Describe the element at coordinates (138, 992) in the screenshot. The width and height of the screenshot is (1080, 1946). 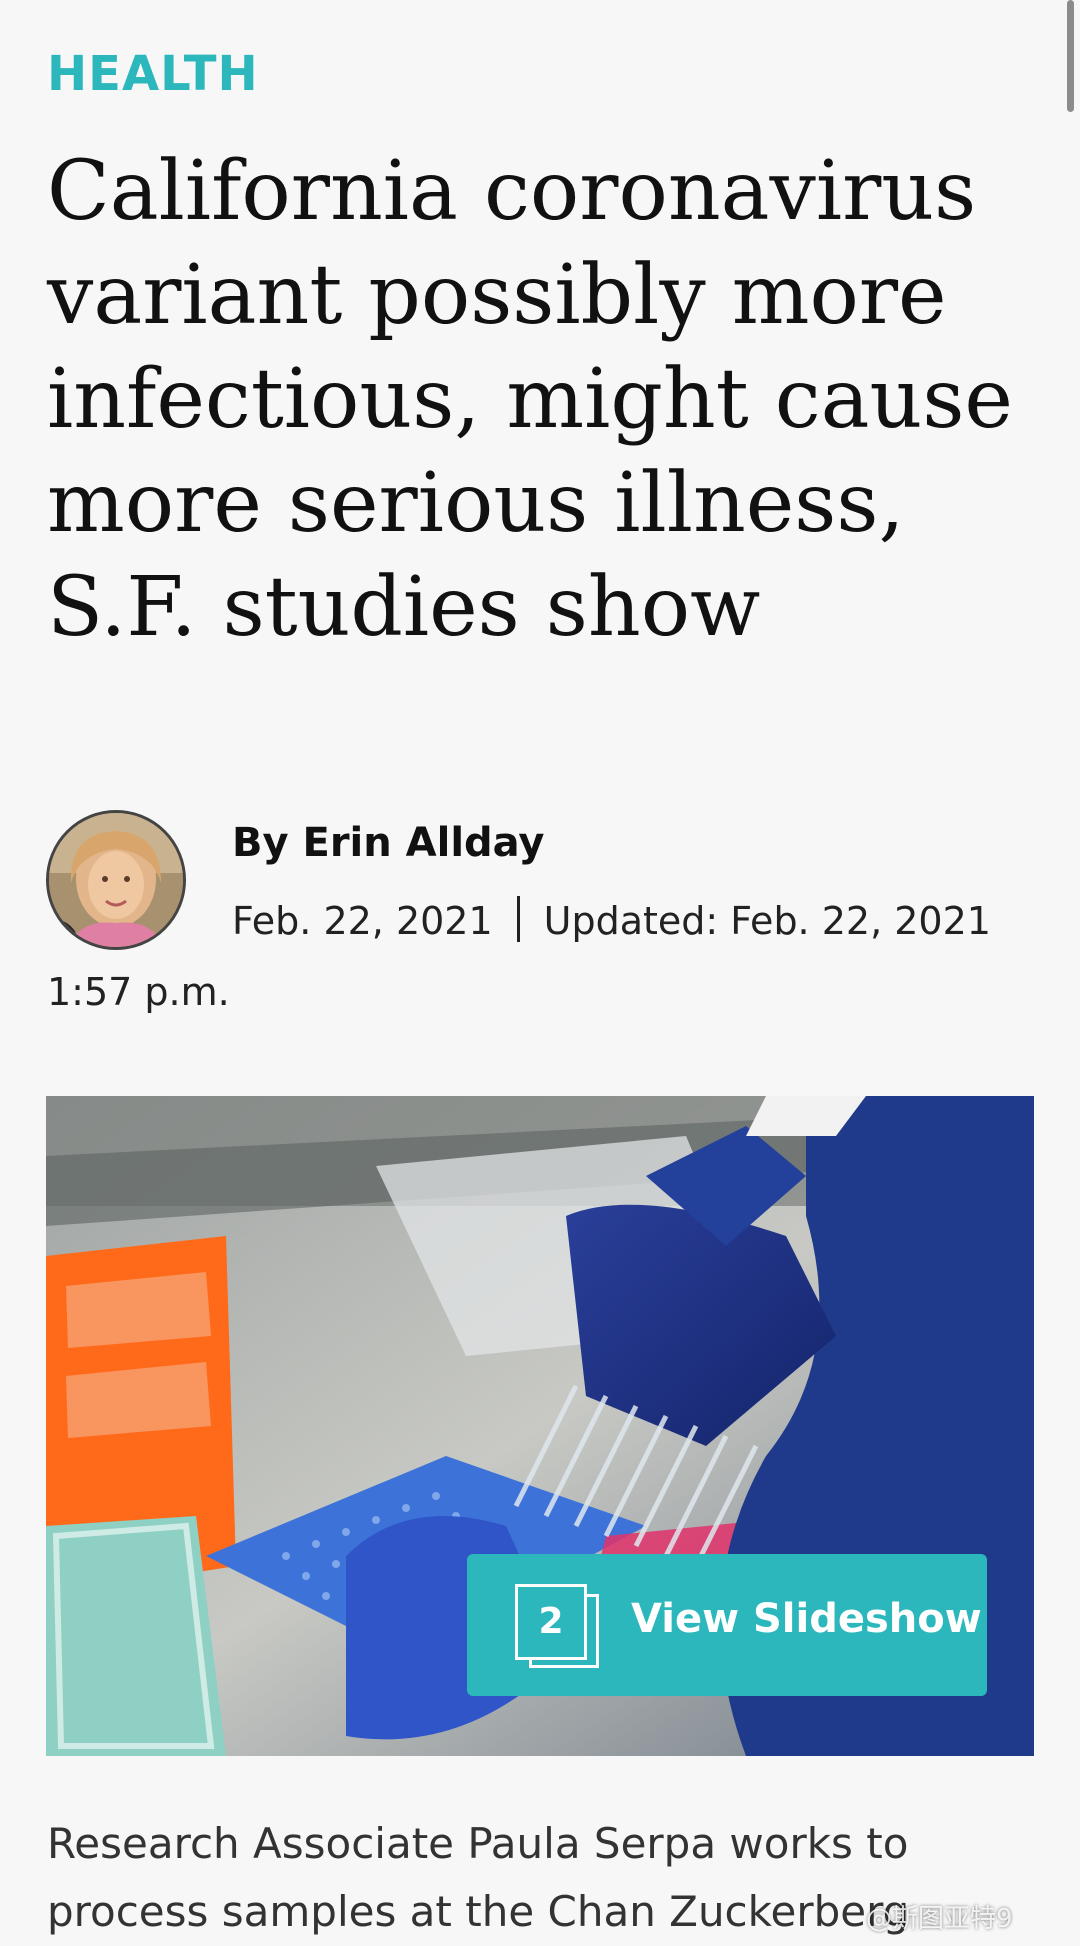
I see `updated-time: 1:57 p.m.` at that location.